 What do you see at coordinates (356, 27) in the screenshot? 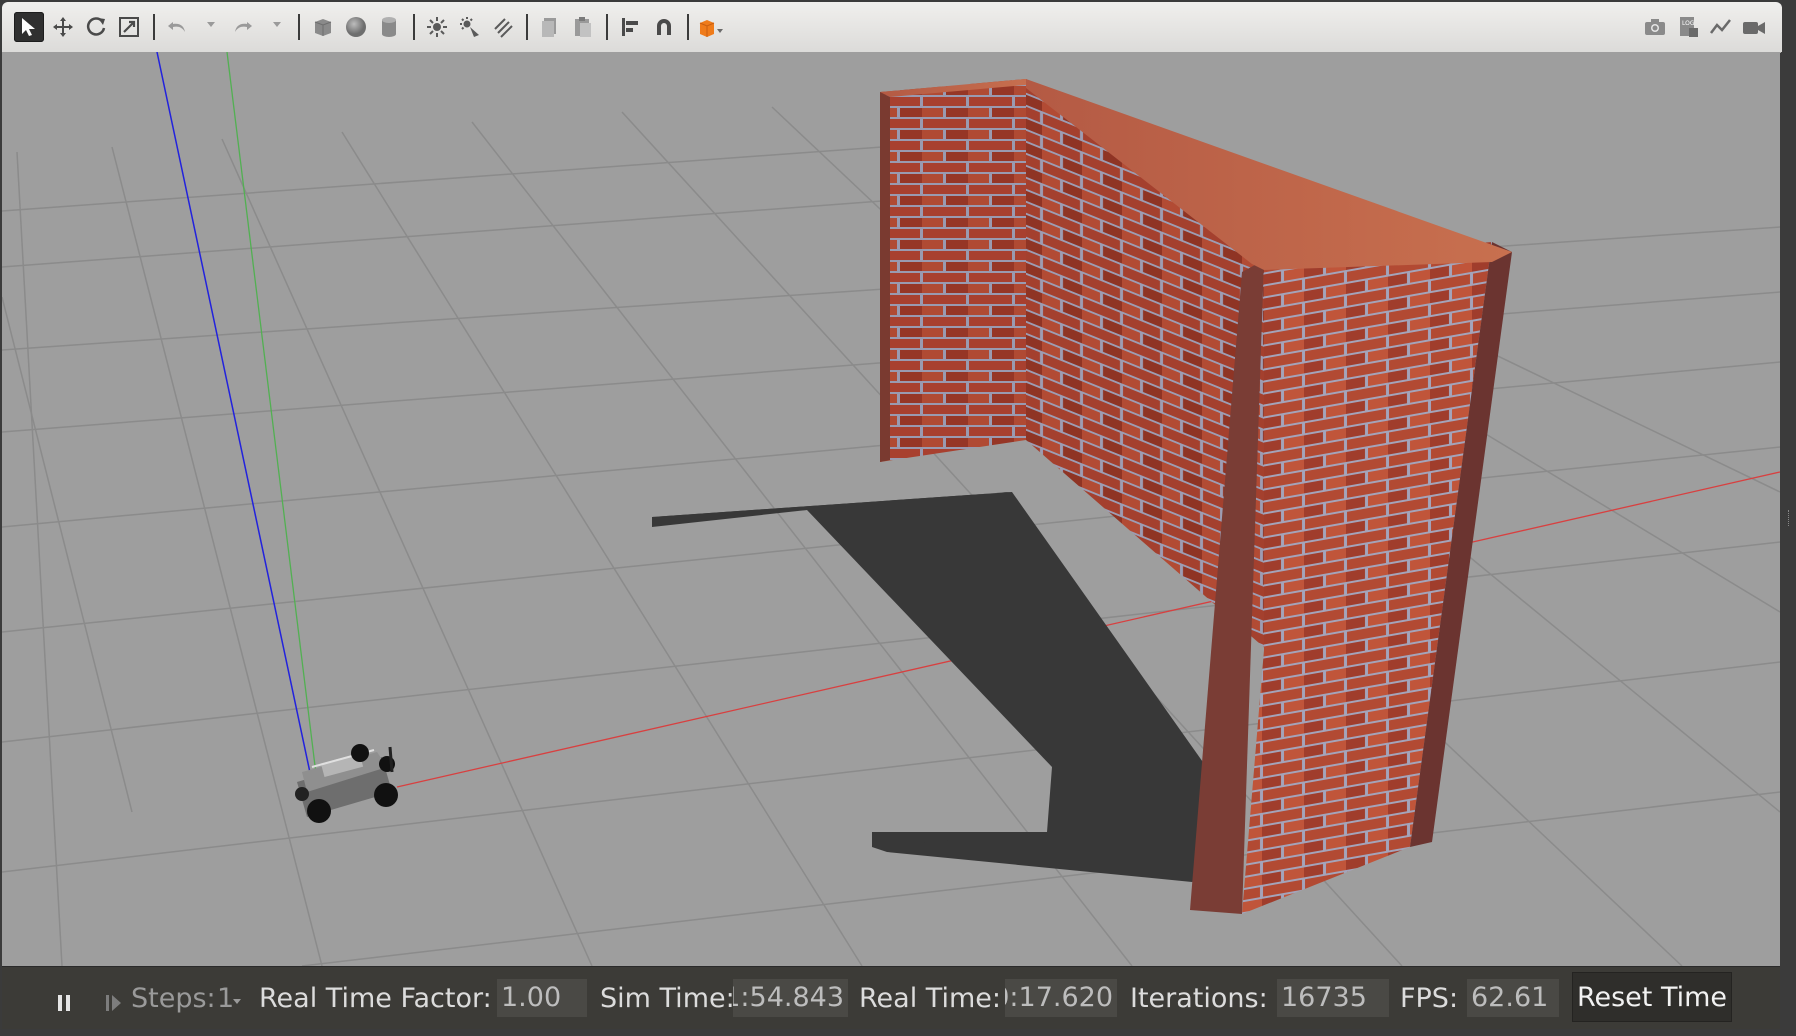
I see `sphere-shape-icon` at bounding box center [356, 27].